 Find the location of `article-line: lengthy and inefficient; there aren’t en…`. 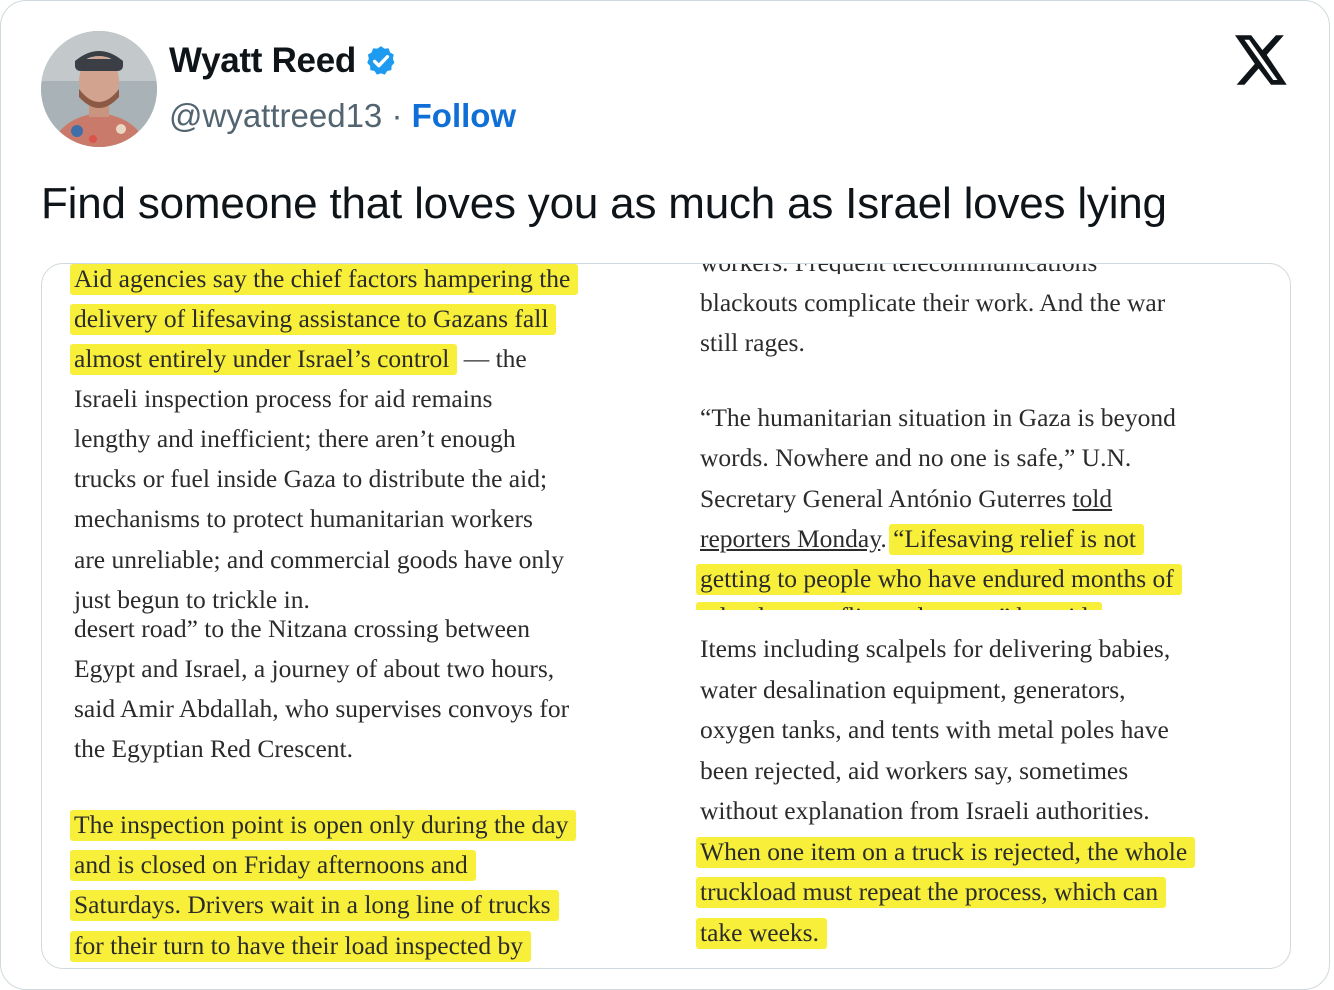

article-line: lengthy and inefficient; there aren’t en… is located at coordinates (295, 438).